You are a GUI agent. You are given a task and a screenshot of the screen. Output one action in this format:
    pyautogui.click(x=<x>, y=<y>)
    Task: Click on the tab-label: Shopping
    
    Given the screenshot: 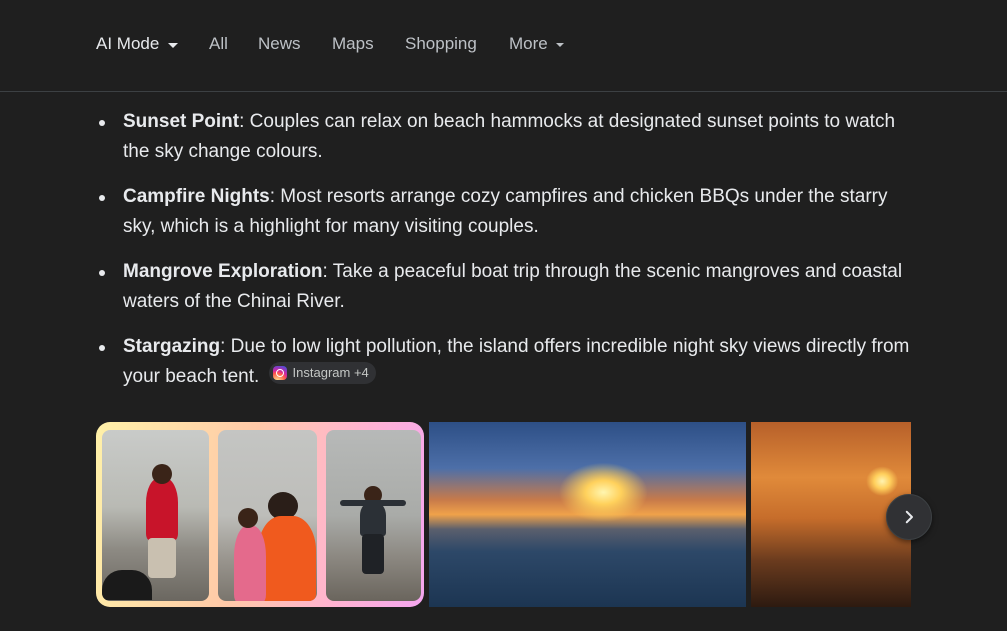 What is the action you would take?
    pyautogui.click(x=441, y=43)
    